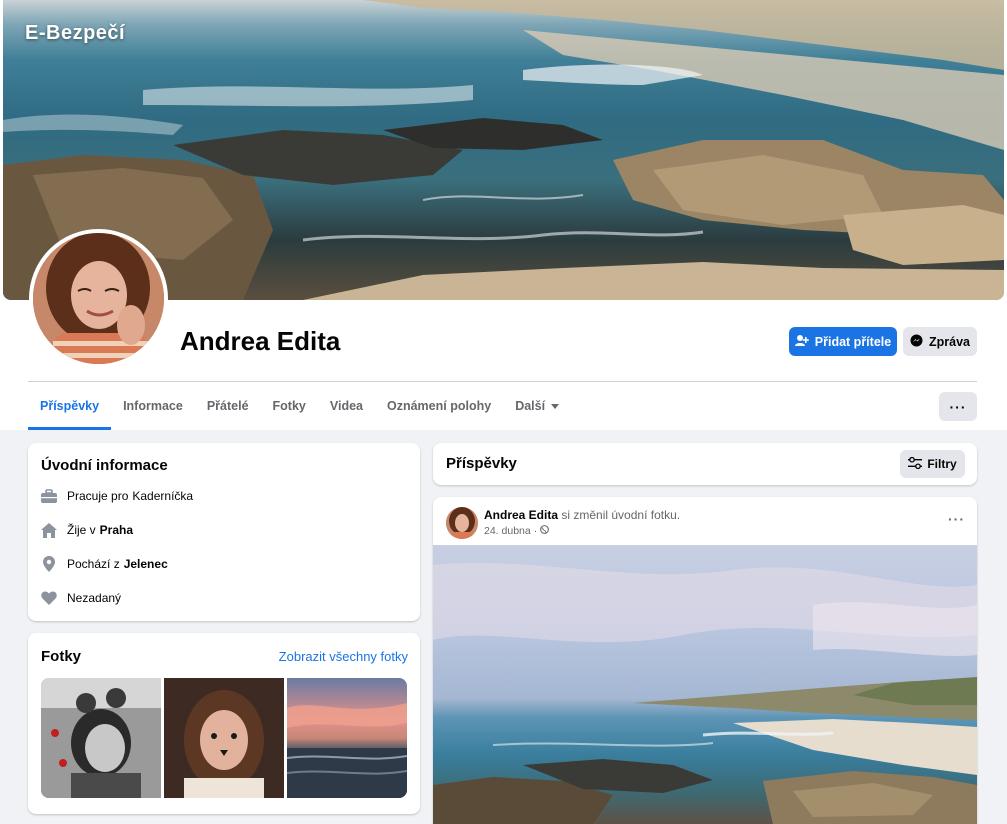 Image resolution: width=1007 pixels, height=824 pixels. What do you see at coordinates (49, 564) in the screenshot?
I see `location-pin-icon` at bounding box center [49, 564].